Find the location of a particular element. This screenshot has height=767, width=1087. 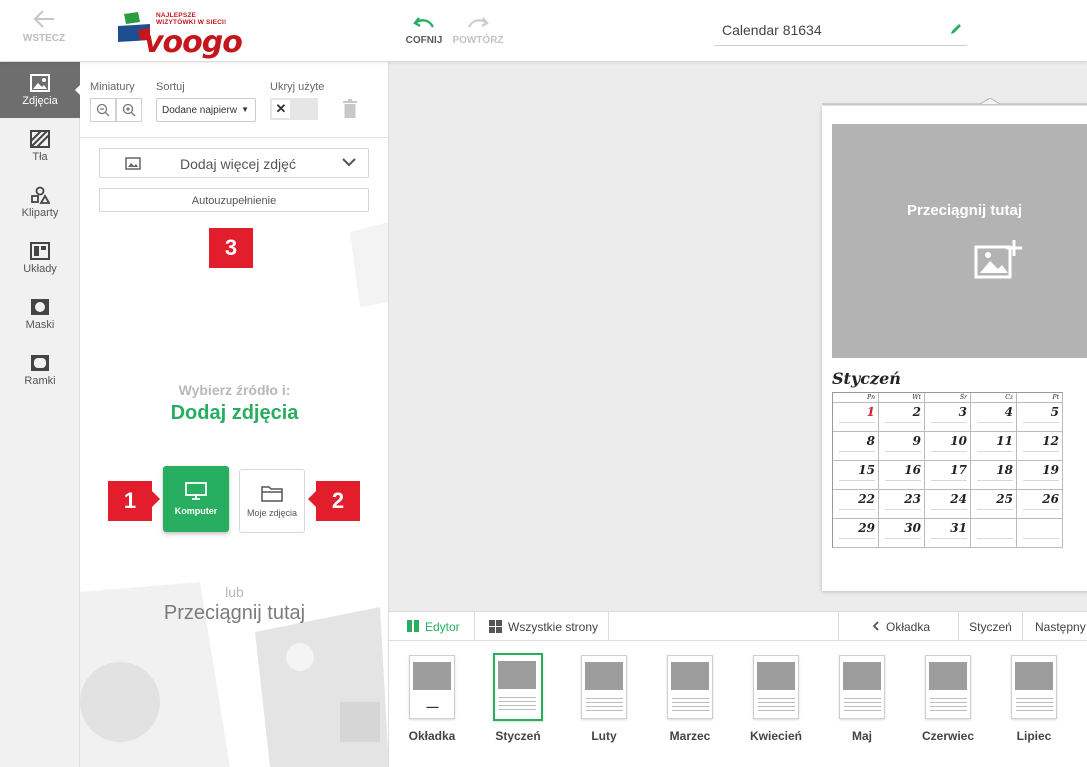

zoom-in-button is located at coordinates (129, 110).